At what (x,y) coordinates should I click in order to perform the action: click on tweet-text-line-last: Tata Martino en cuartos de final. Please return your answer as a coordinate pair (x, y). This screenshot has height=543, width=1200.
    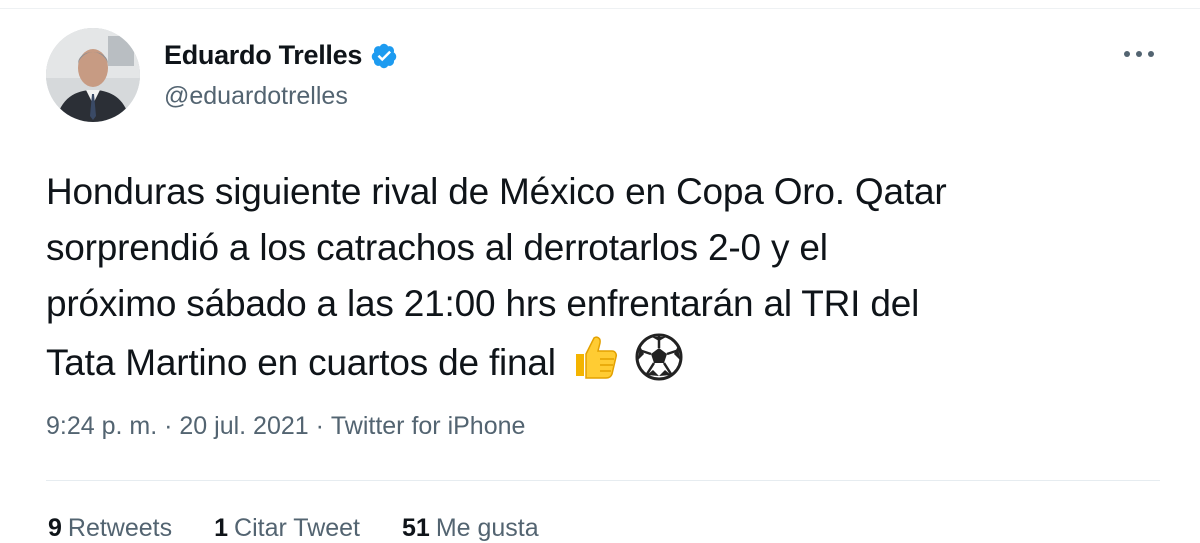
    Looking at the image, I should click on (606, 365).